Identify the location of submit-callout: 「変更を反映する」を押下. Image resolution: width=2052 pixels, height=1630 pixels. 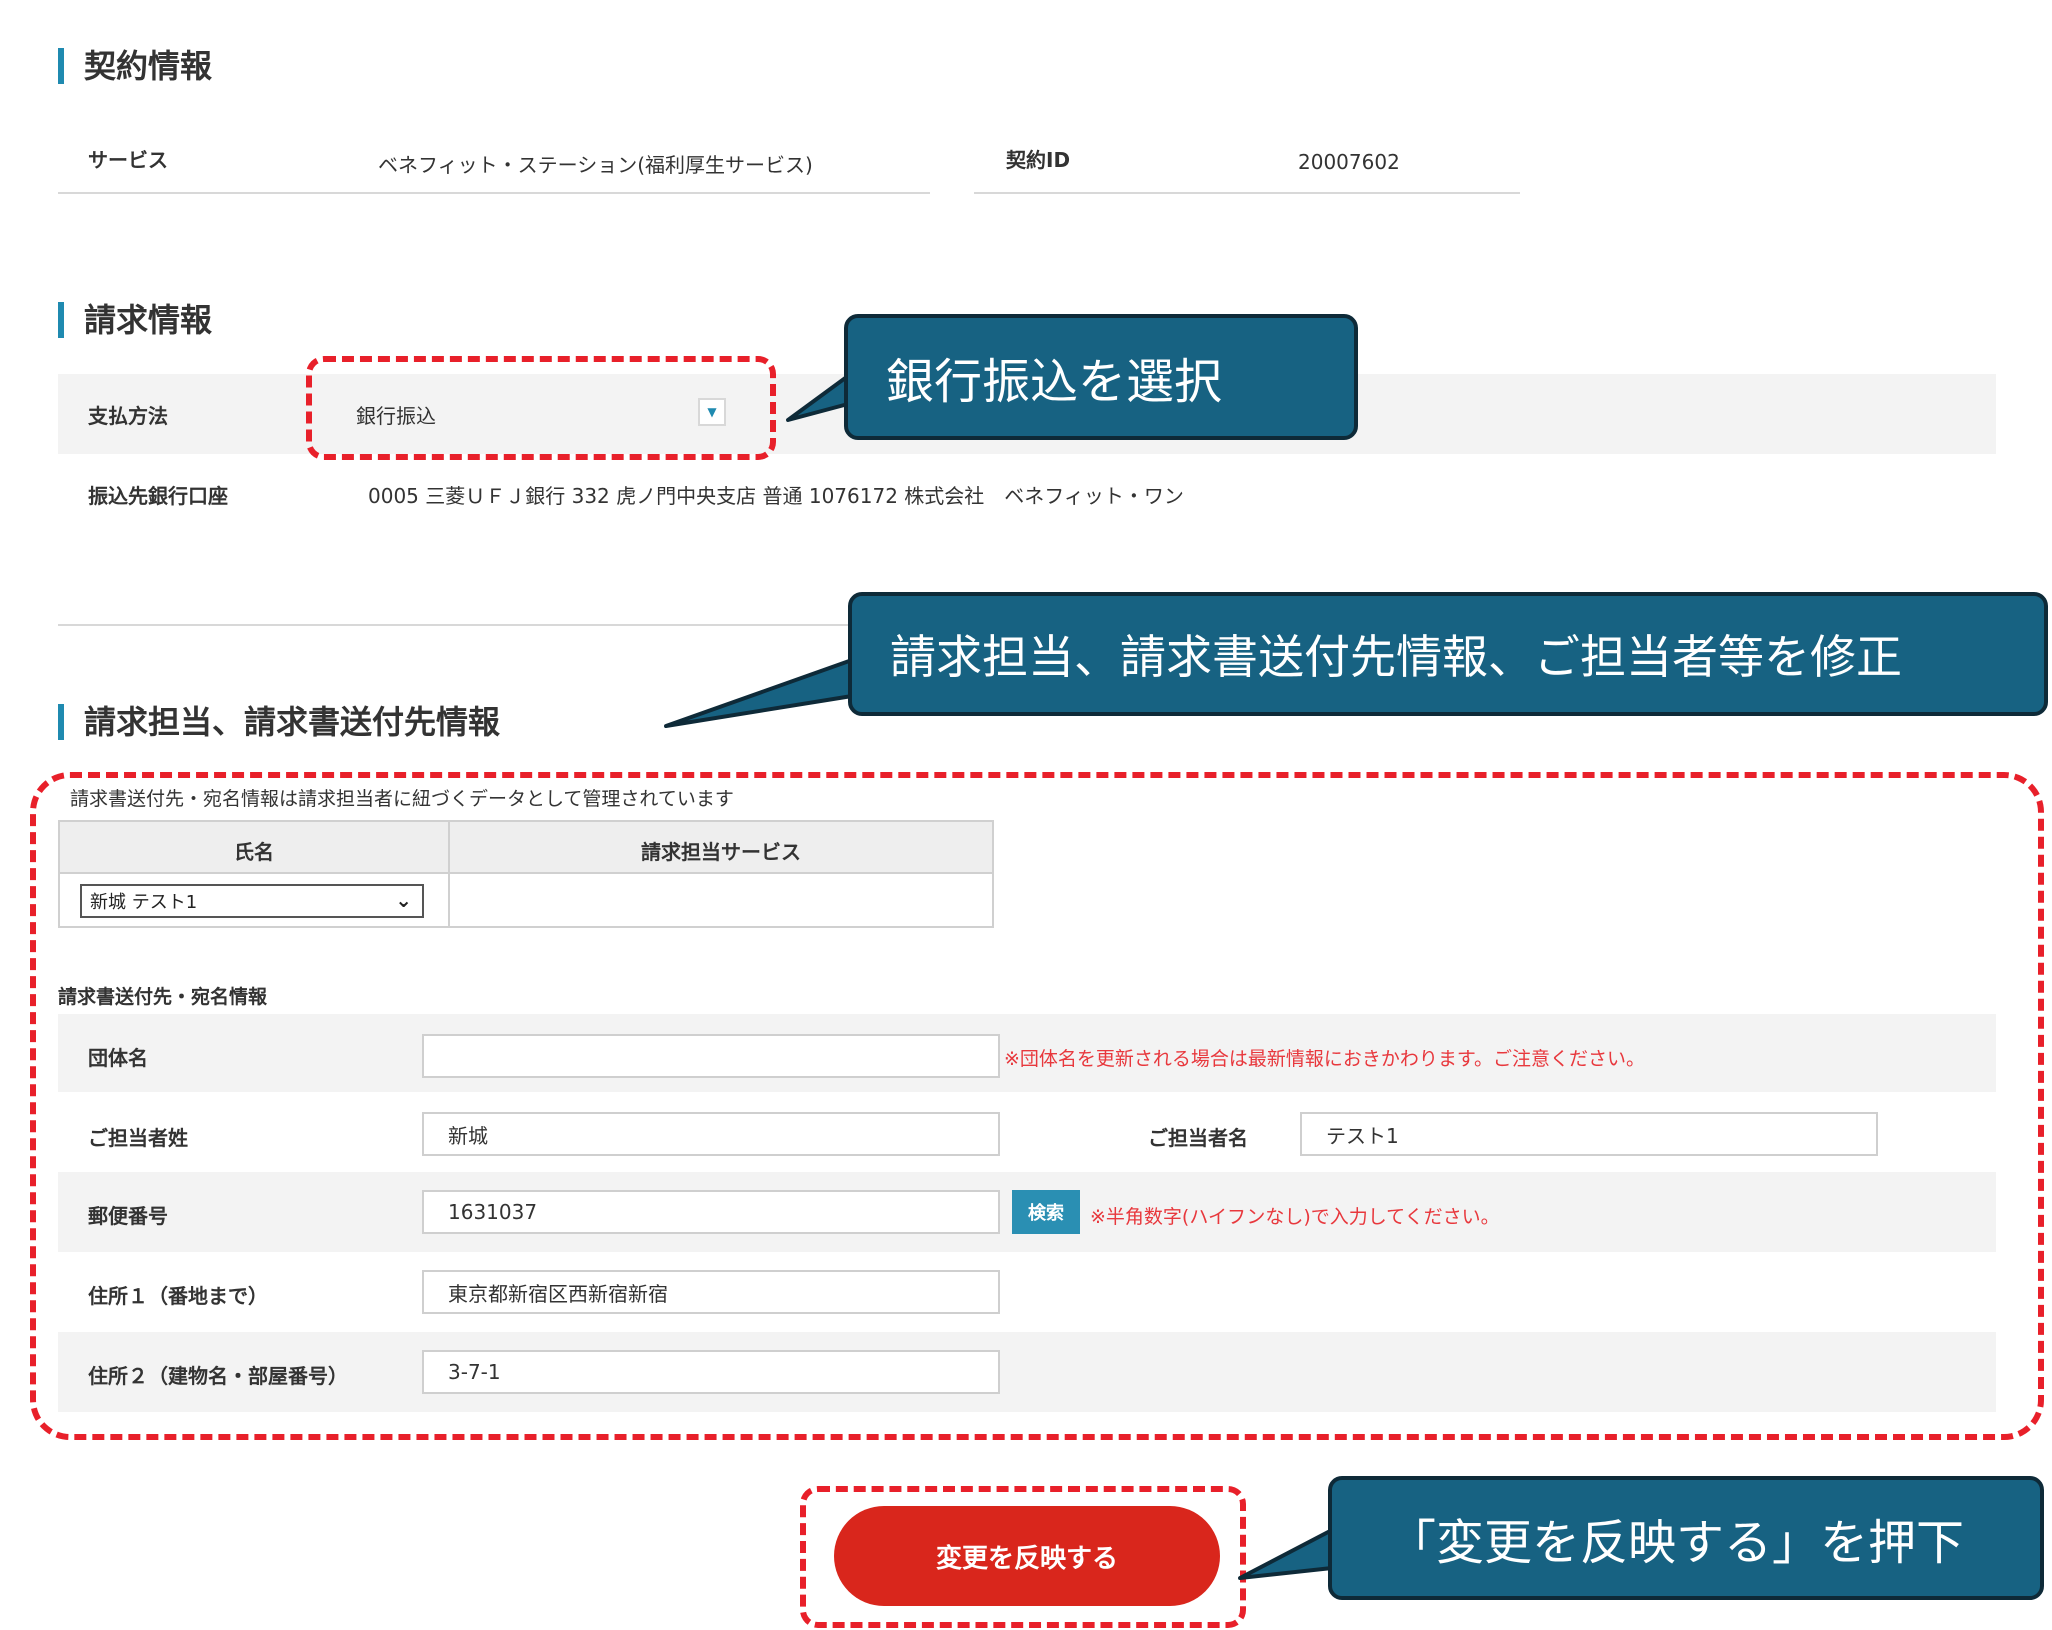
(1686, 1538).